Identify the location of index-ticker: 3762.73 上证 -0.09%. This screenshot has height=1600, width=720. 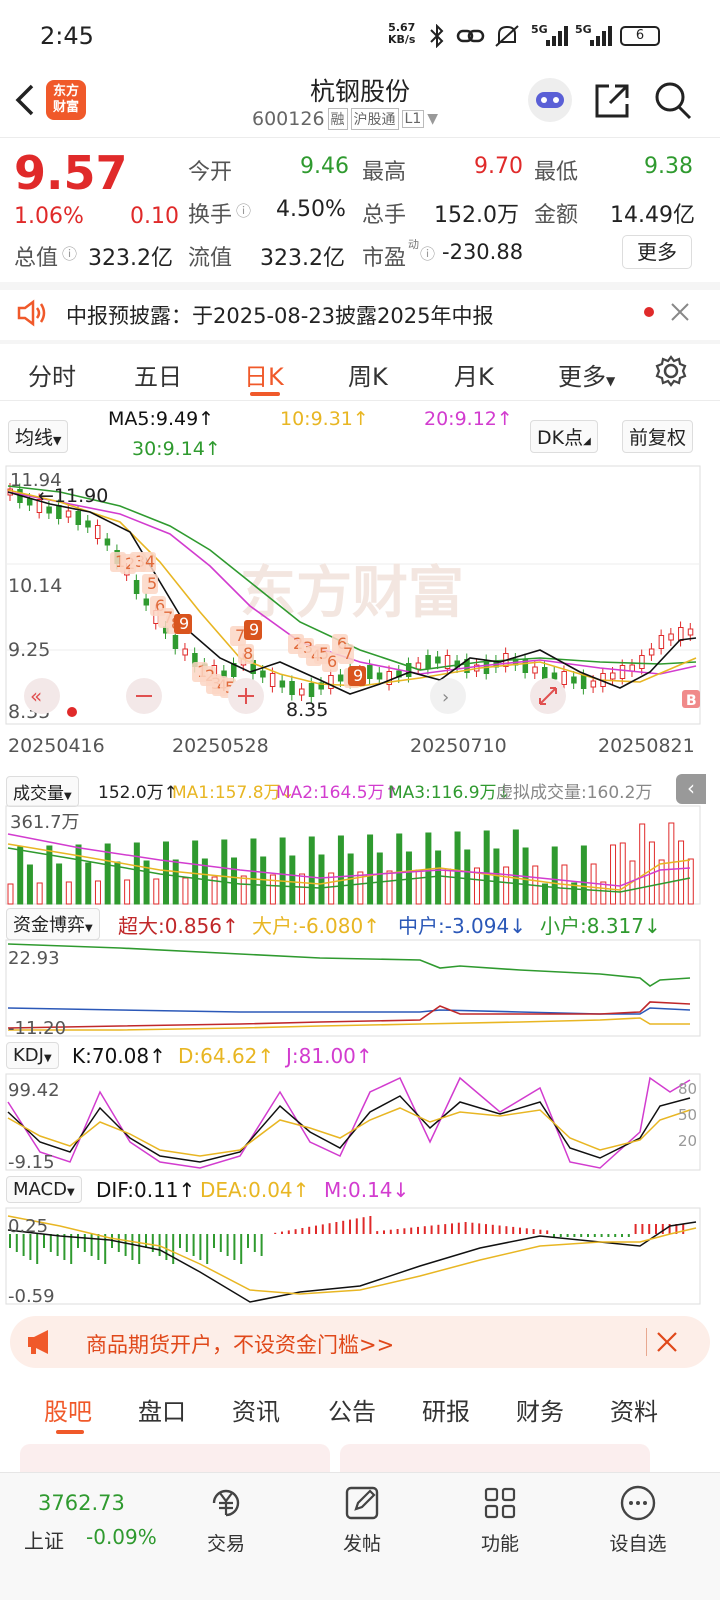
(95, 1522).